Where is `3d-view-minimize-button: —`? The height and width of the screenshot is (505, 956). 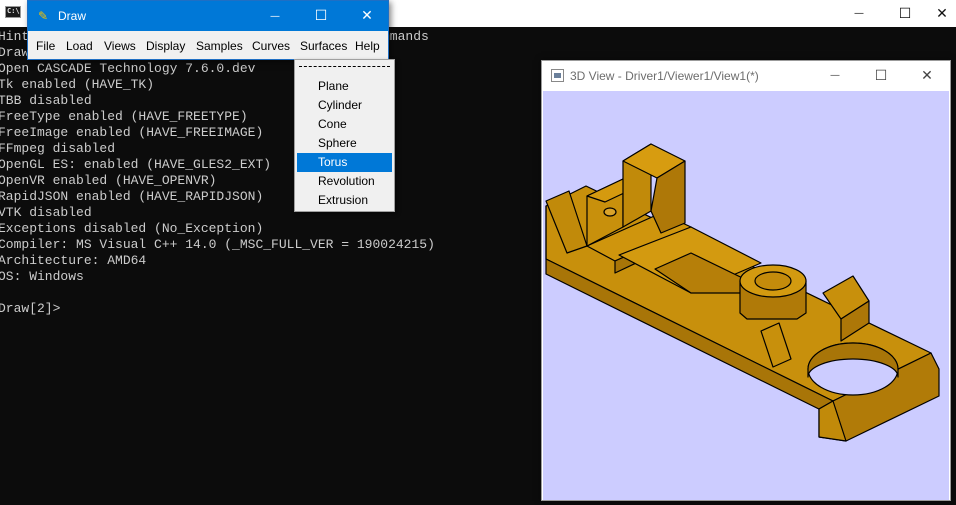 3d-view-minimize-button: — is located at coordinates (835, 75).